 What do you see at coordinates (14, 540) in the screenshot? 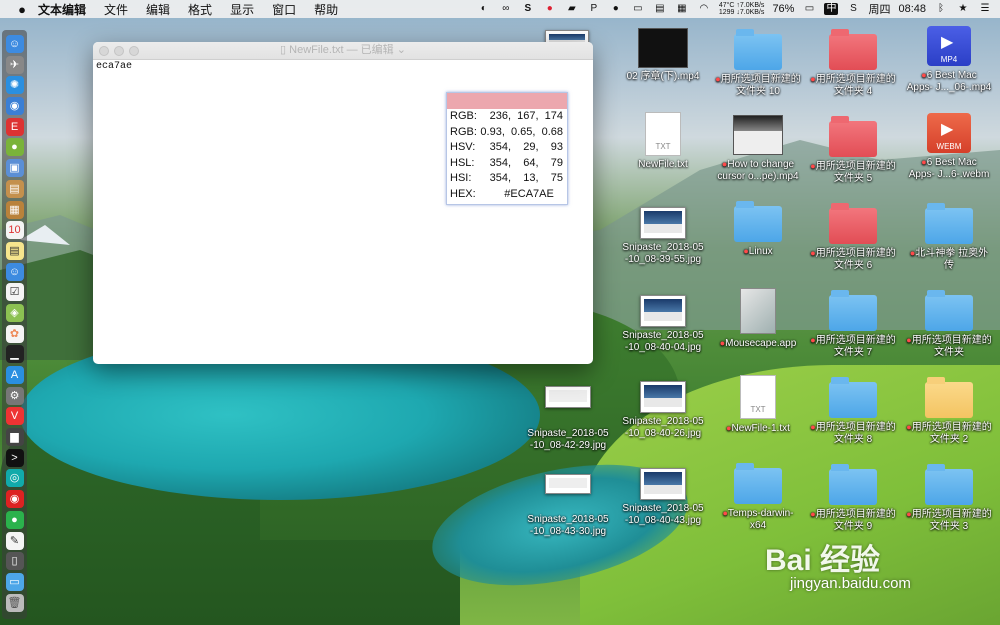
I see `textedit-icon: ✎` at bounding box center [14, 540].